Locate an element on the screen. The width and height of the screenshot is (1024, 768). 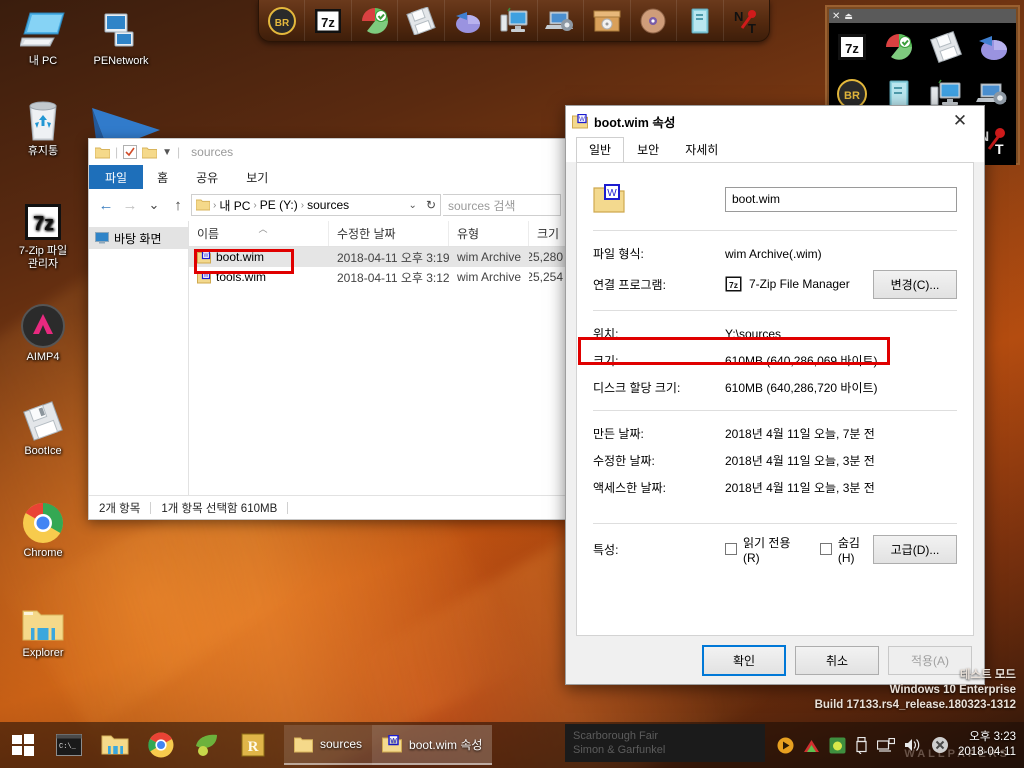
file-list-column-headers: 이름 ︿ 수정한 날짜 유형 크기 is located at coordinates (378, 234).